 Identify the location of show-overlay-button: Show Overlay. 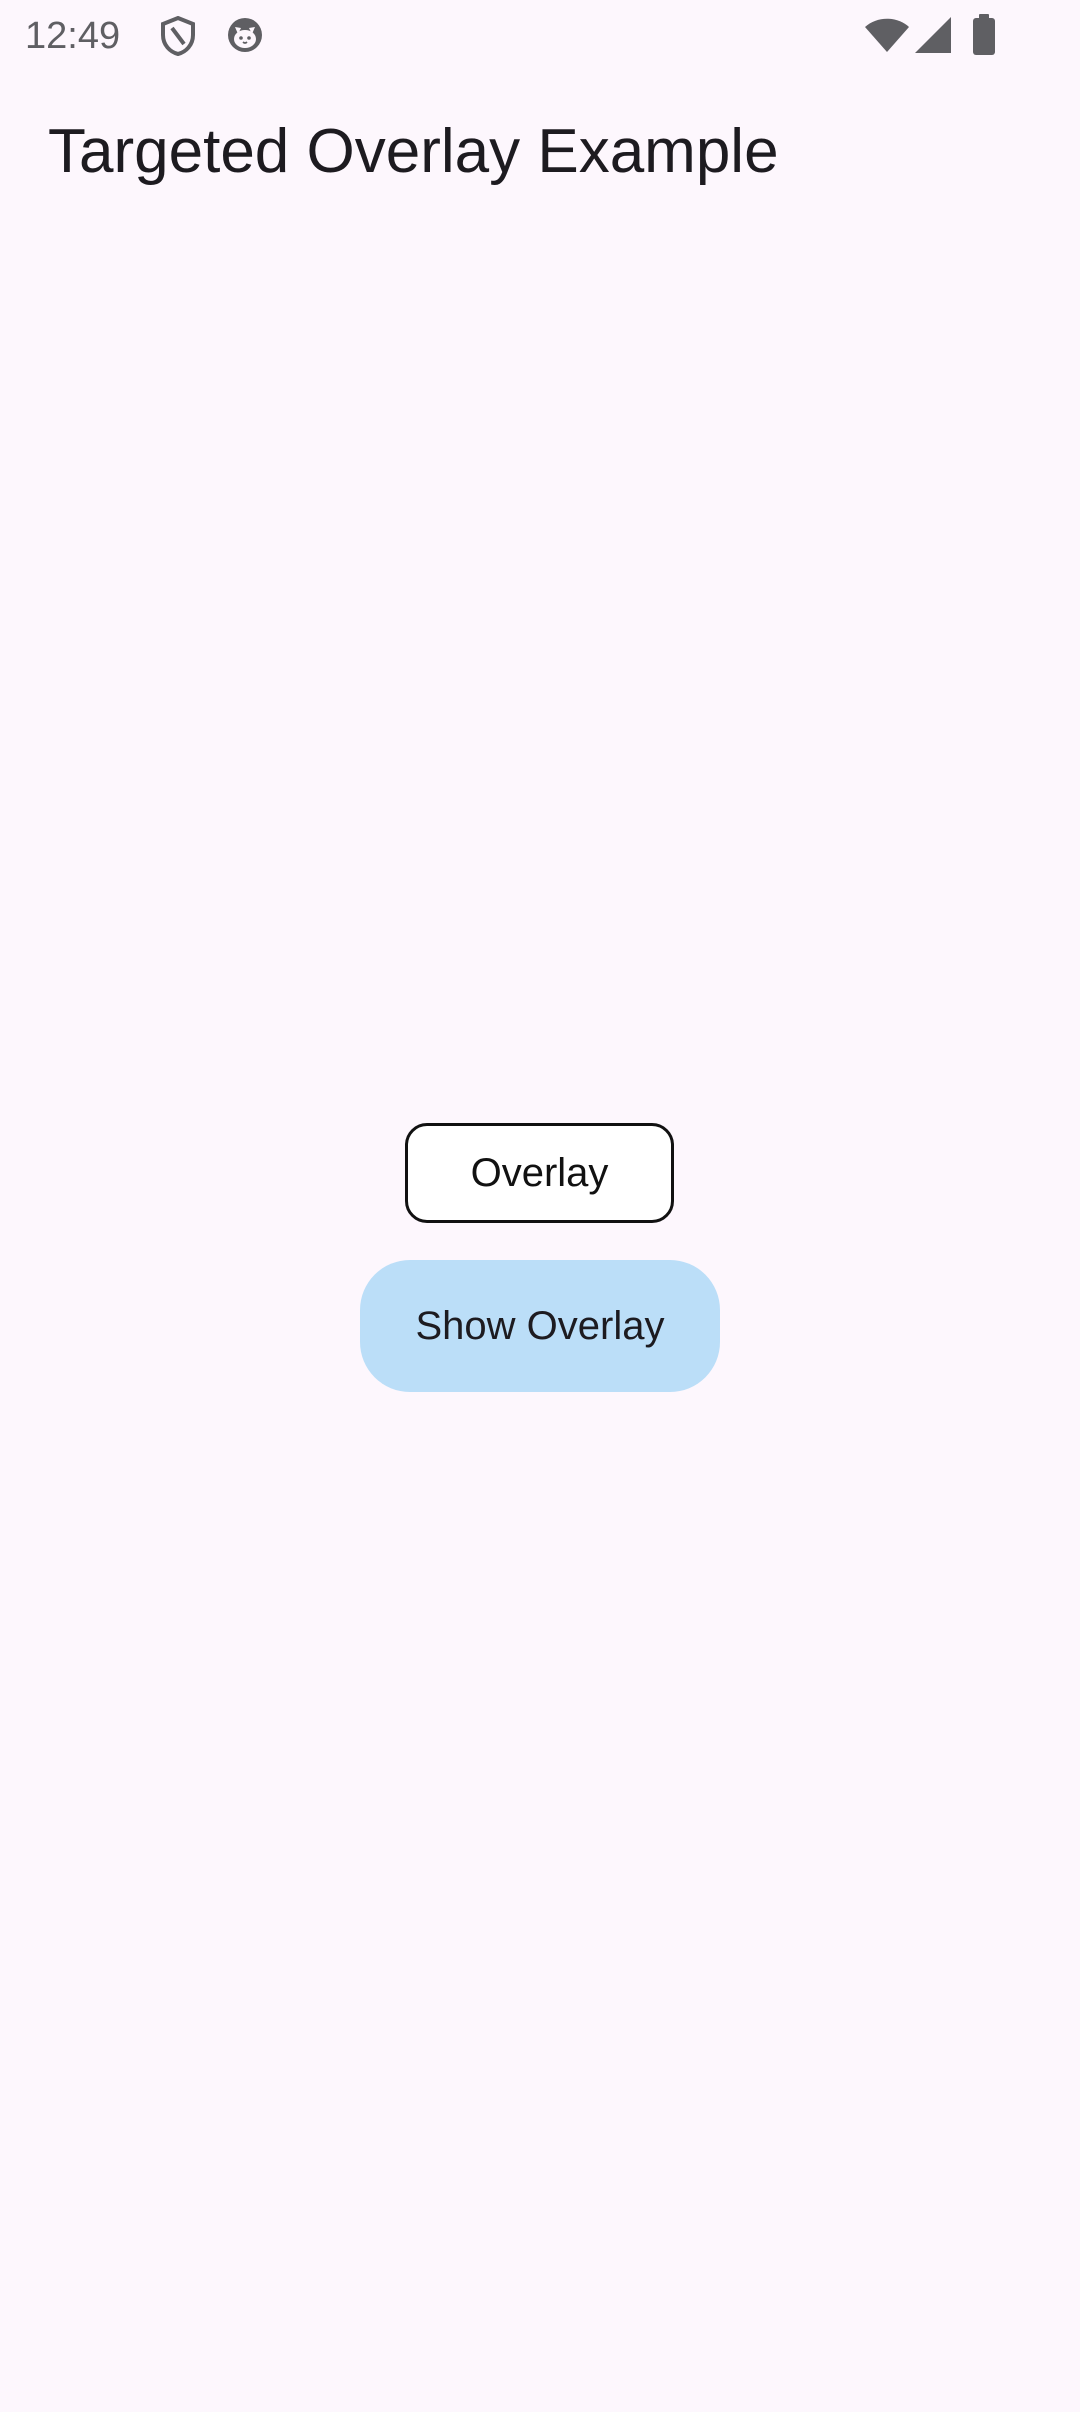
(540, 1326).